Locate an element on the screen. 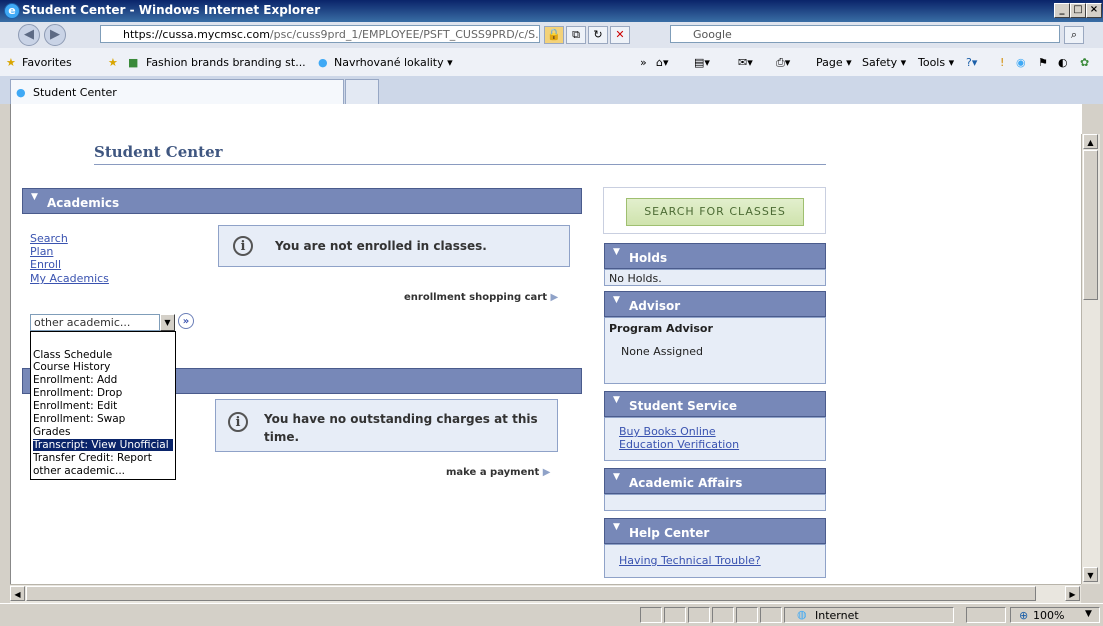 This screenshot has height=626, width=1103. help-center-panel: Having Technical Trouble? is located at coordinates (715, 561).